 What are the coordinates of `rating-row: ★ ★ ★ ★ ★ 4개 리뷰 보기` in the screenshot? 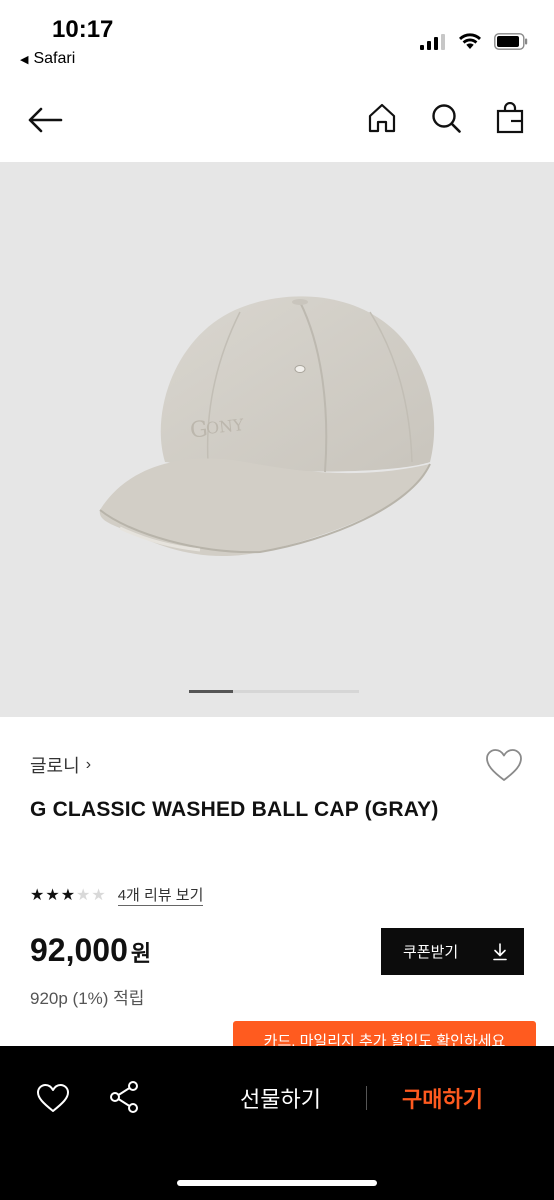 It's located at (117, 896).